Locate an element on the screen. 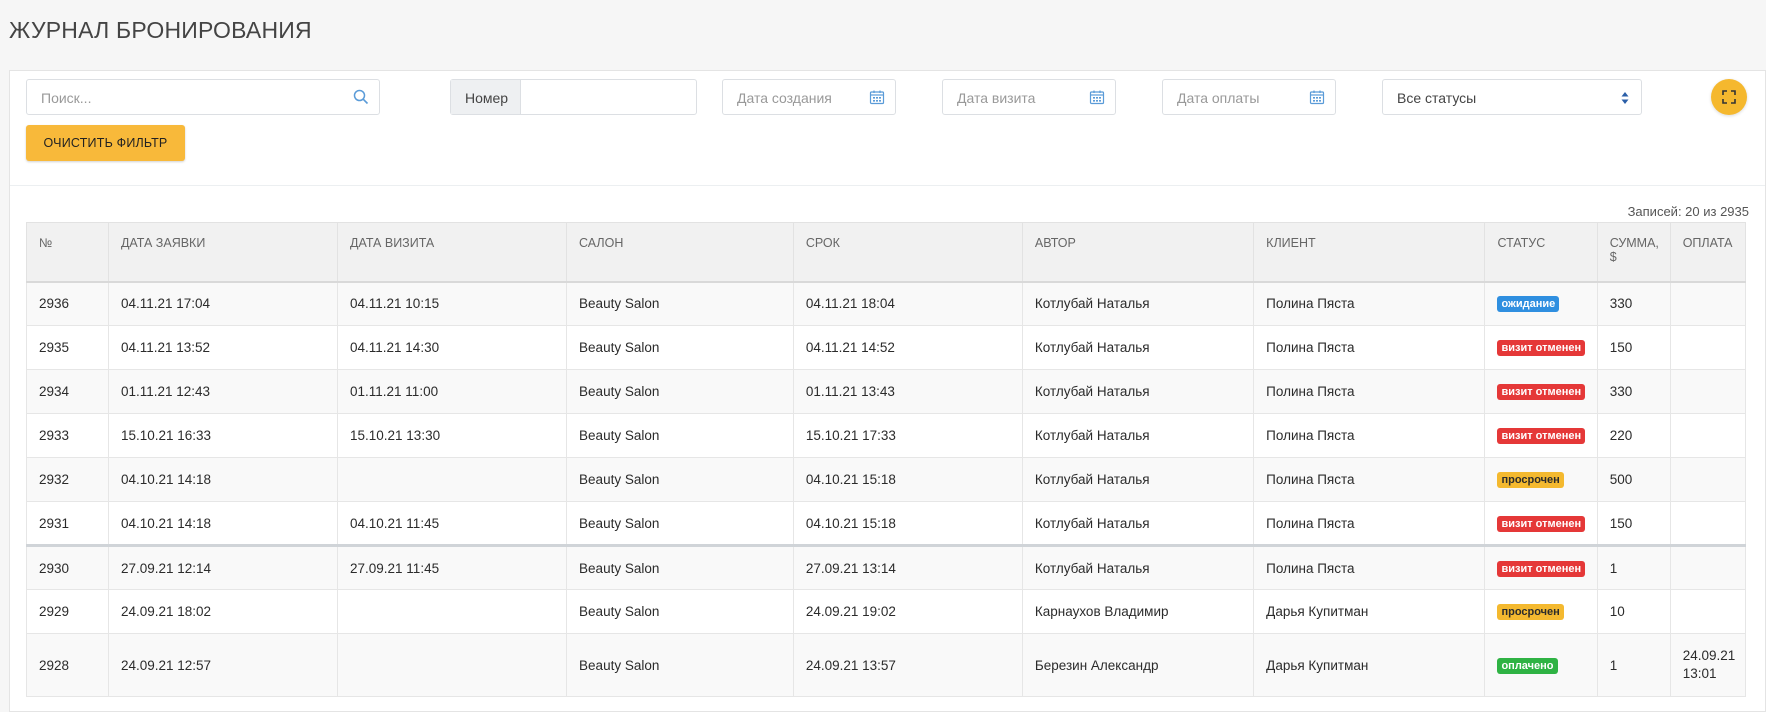  clear-filter-button: ОЧИСТИТЬ ФИЛЬТР is located at coordinates (105, 143).